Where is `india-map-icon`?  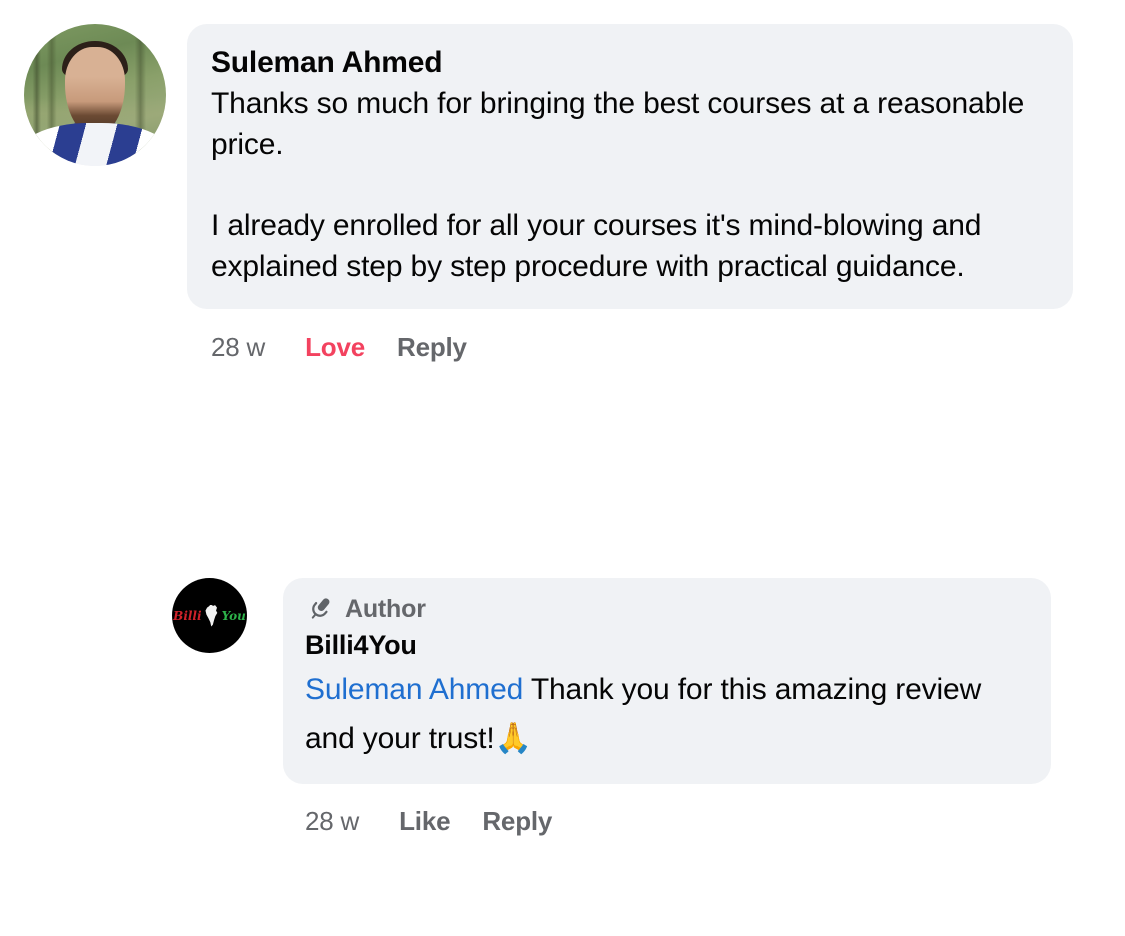 india-map-icon is located at coordinates (211, 615).